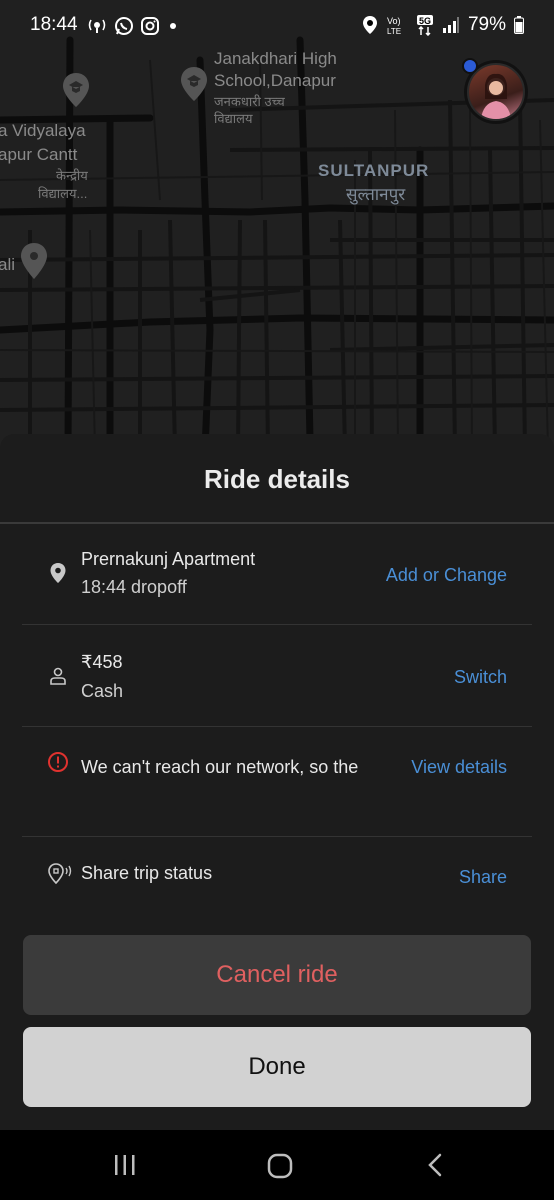 This screenshot has width=554, height=1200. Describe the element at coordinates (168, 559) in the screenshot. I see `destination-name: Prernakunj Apartment` at that location.